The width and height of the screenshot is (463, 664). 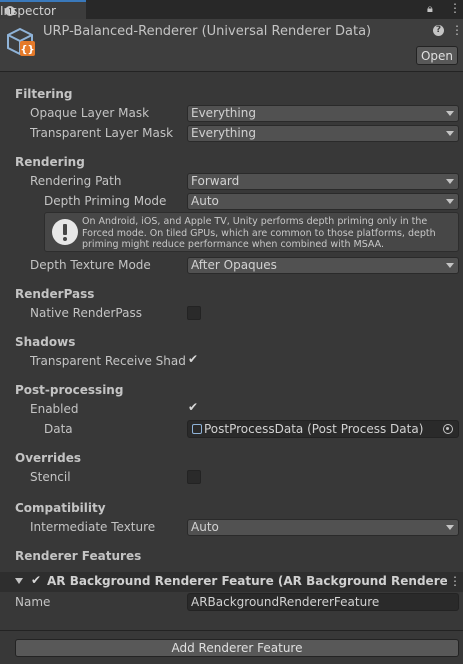 I want to click on section-renderpass: RenderPass, so click(x=55, y=294).